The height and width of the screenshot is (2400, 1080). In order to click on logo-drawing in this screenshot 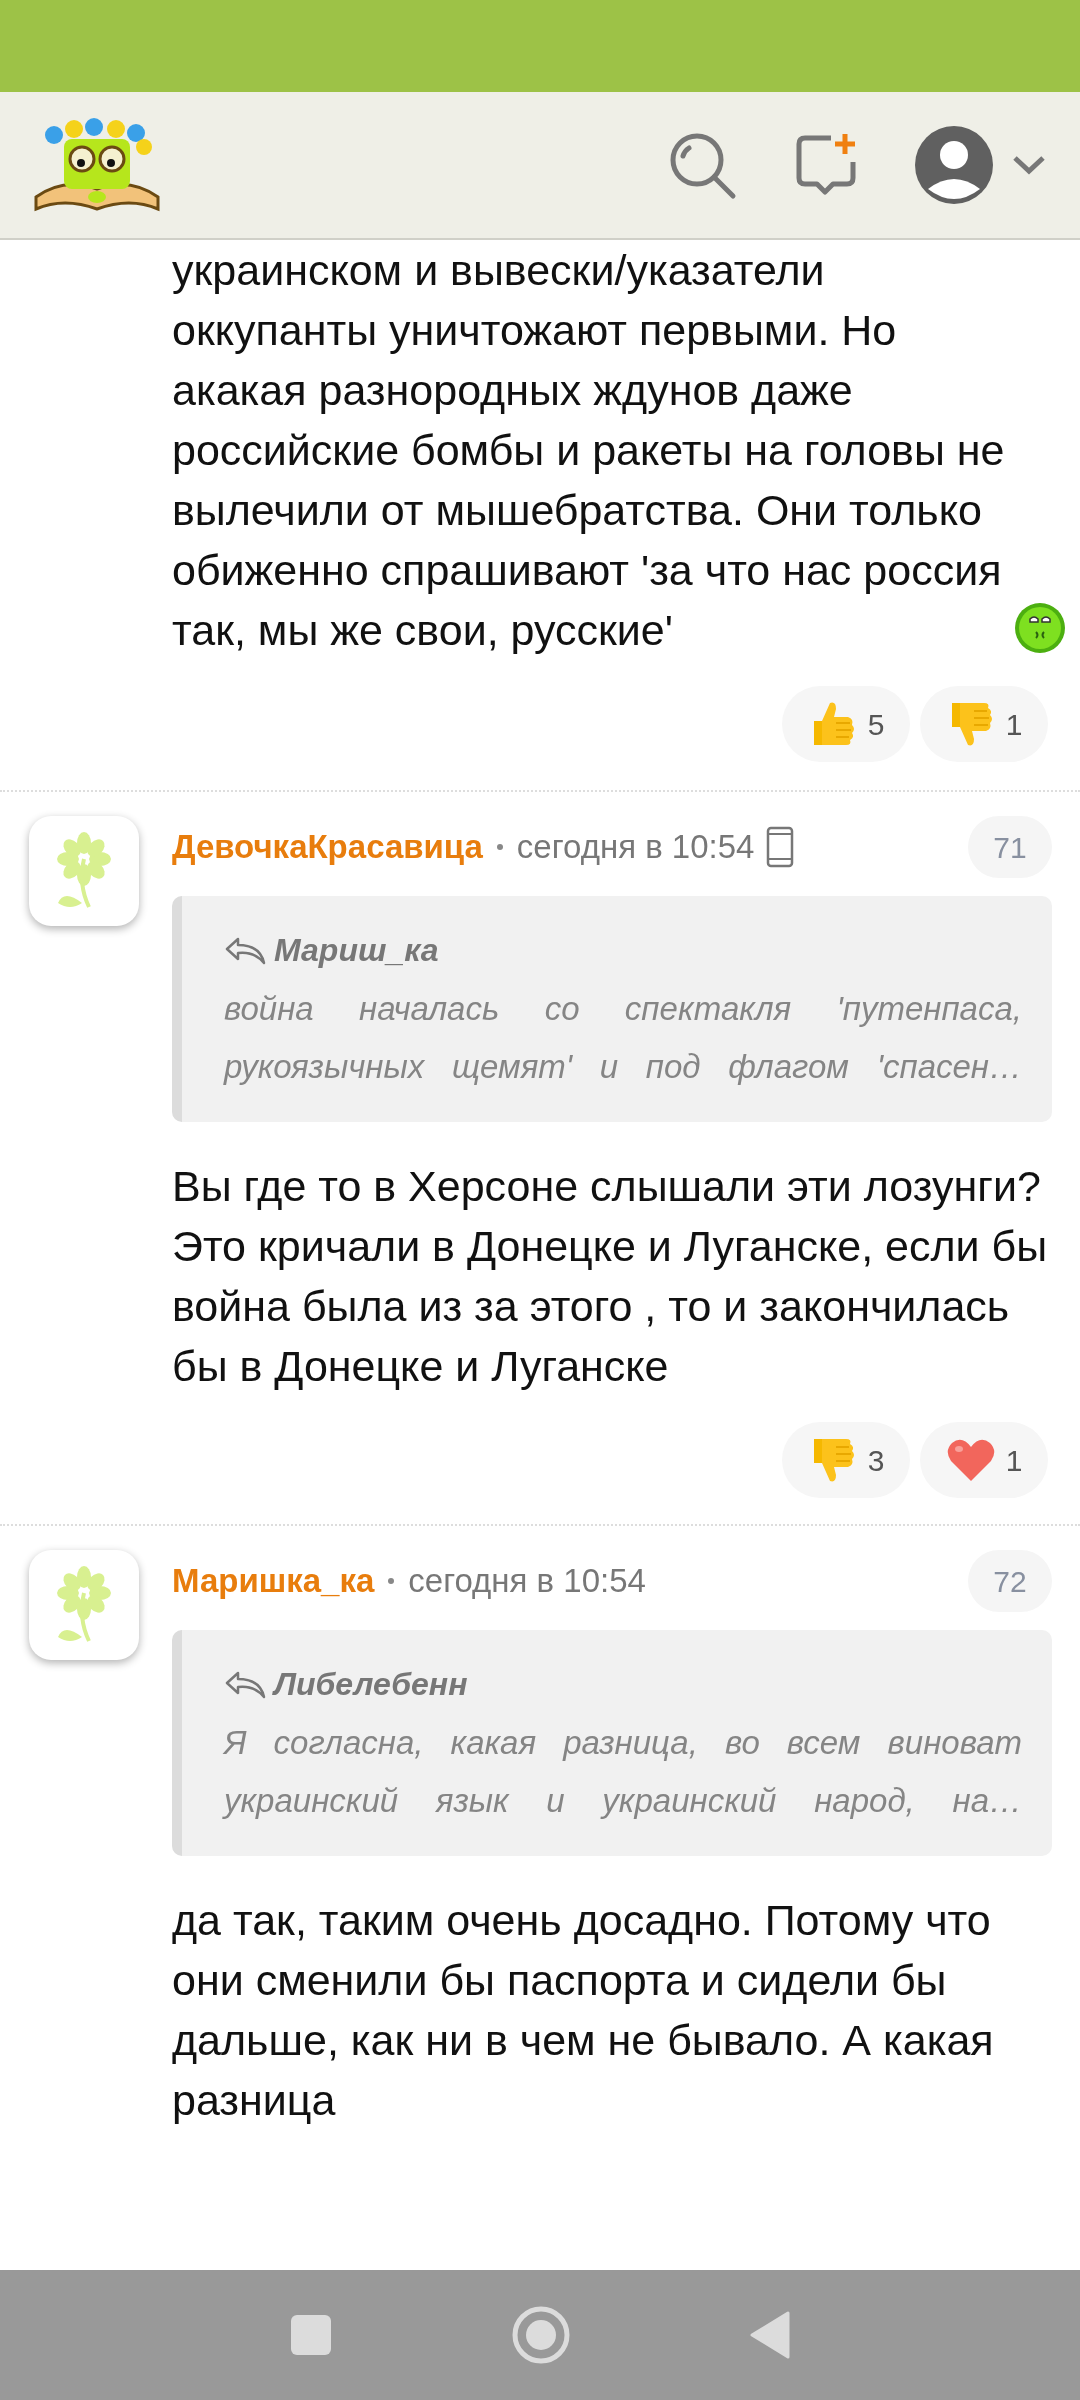, I will do `click(97, 165)`.